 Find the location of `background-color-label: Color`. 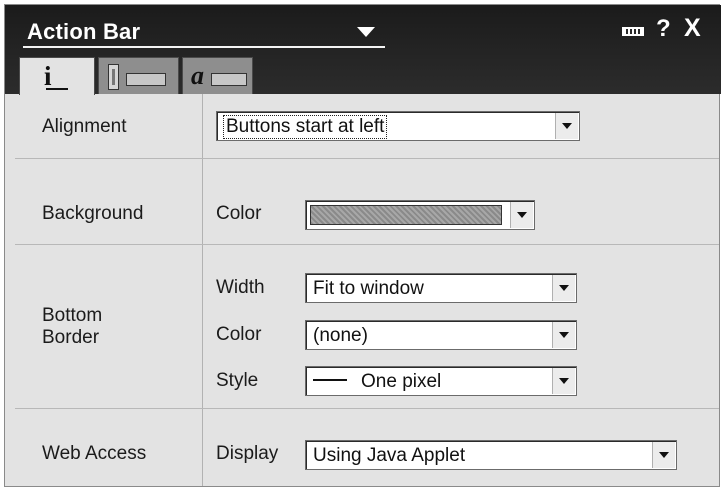

background-color-label: Color is located at coordinates (239, 213).